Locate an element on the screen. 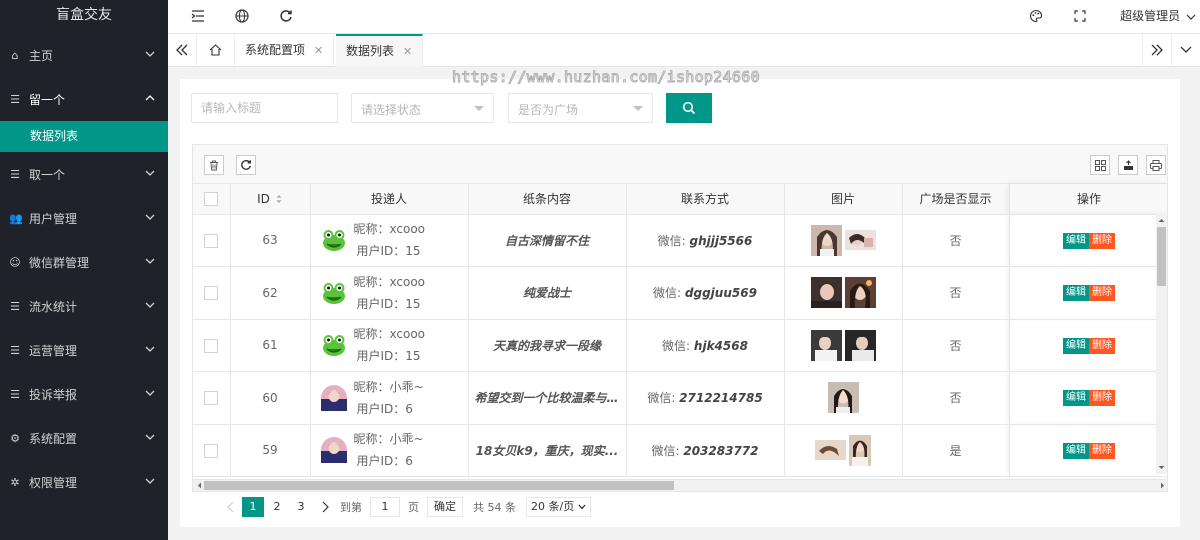 Image resolution: width=1200 pixels, height=540 pixels. caret-down-icon is located at coordinates (479, 108).